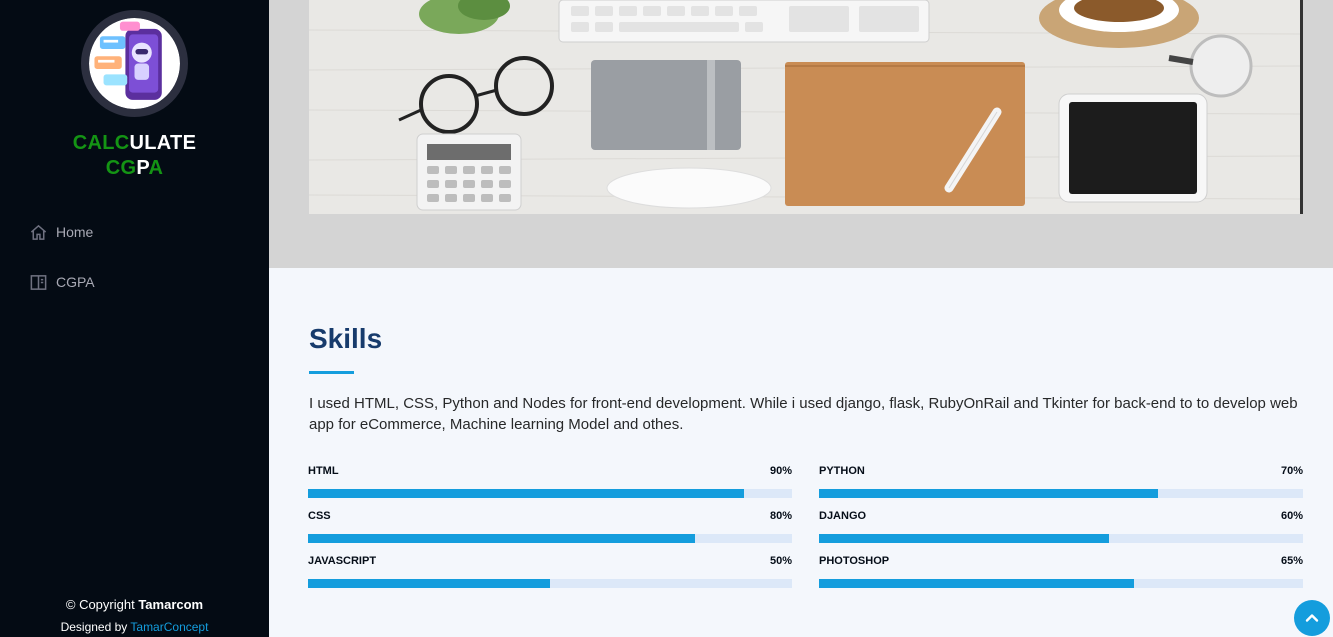 The width and height of the screenshot is (1333, 637). I want to click on nav-item-home: Home, so click(134, 232).